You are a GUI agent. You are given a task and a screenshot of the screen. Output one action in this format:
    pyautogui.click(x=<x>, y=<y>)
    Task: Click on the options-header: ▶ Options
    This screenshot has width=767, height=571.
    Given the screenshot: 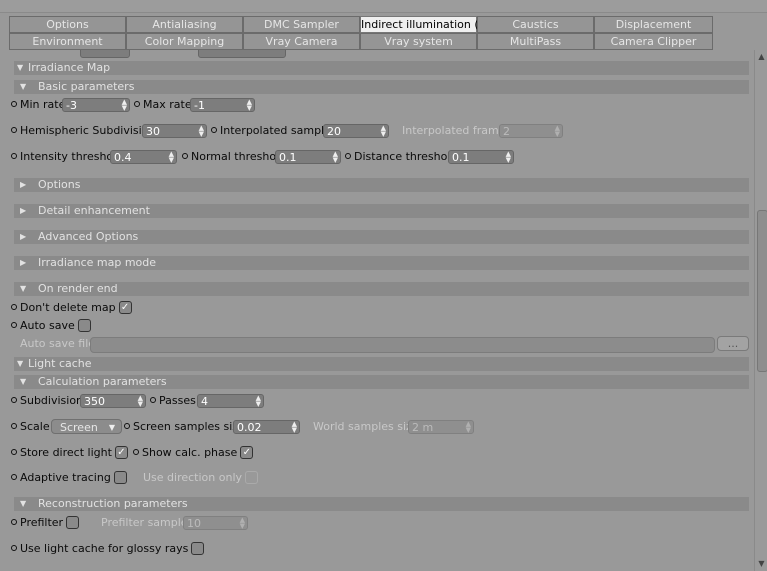 What is the action you would take?
    pyautogui.click(x=381, y=185)
    